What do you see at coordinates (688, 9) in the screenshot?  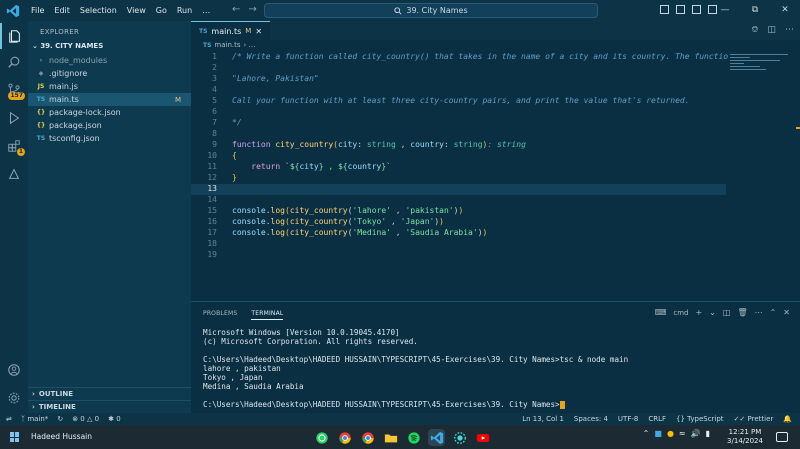 I see `layout-controls` at bounding box center [688, 9].